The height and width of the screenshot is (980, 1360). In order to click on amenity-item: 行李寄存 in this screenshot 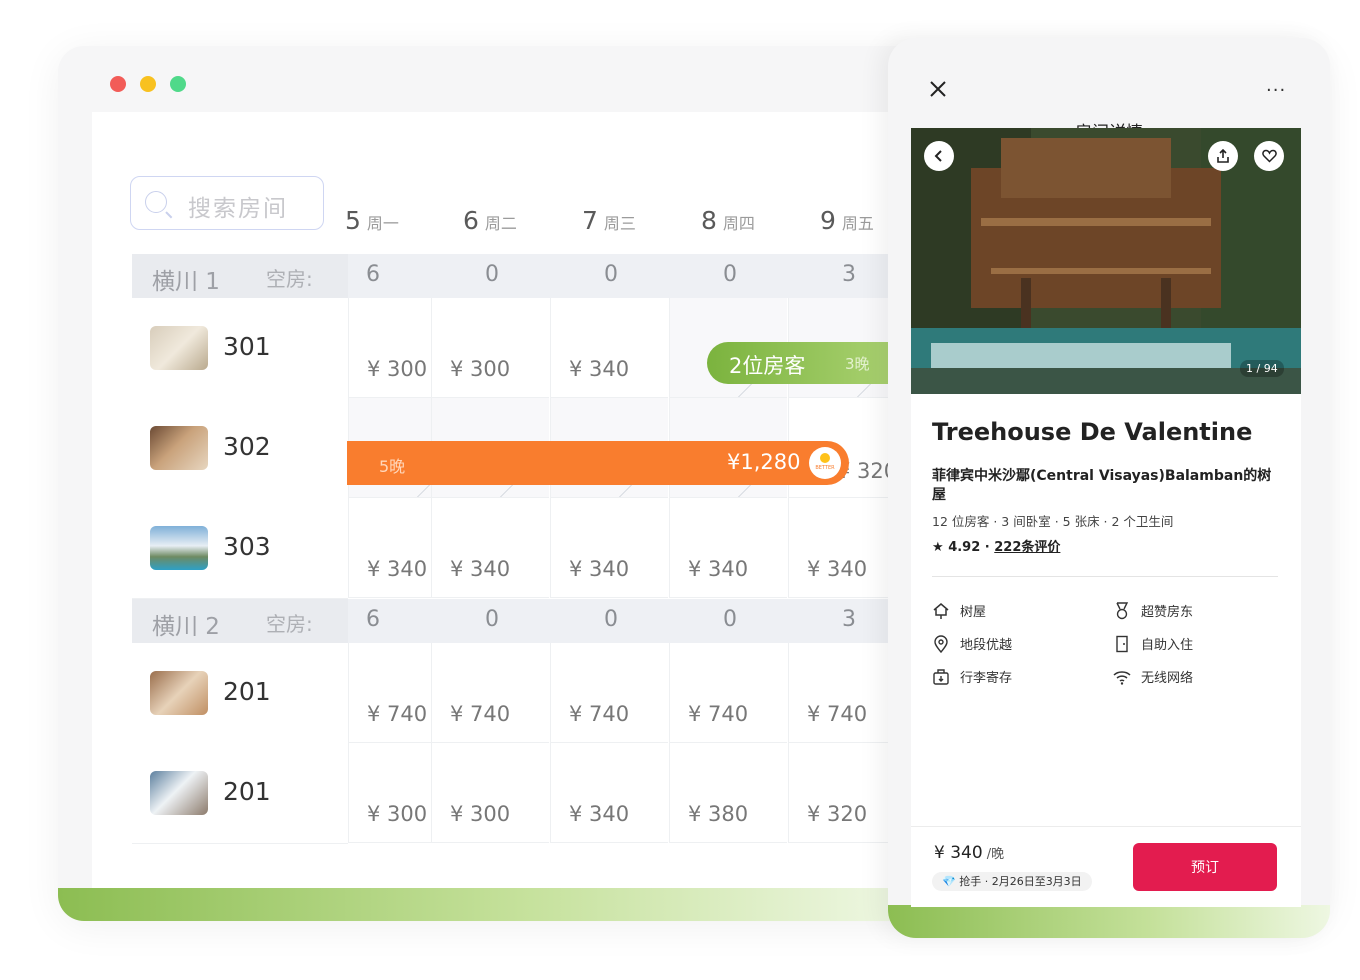, I will do `click(972, 676)`.